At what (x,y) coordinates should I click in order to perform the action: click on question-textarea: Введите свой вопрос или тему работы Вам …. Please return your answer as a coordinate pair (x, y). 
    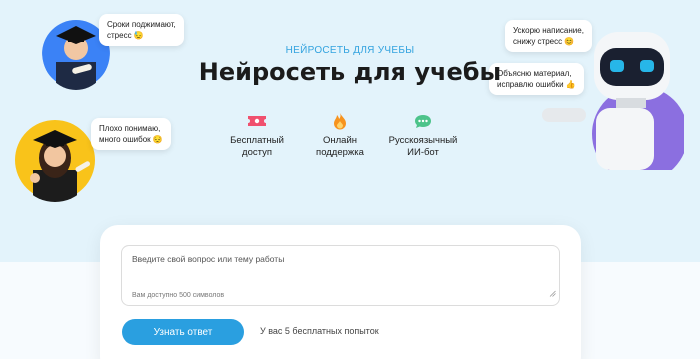
    Looking at the image, I should click on (340, 275).